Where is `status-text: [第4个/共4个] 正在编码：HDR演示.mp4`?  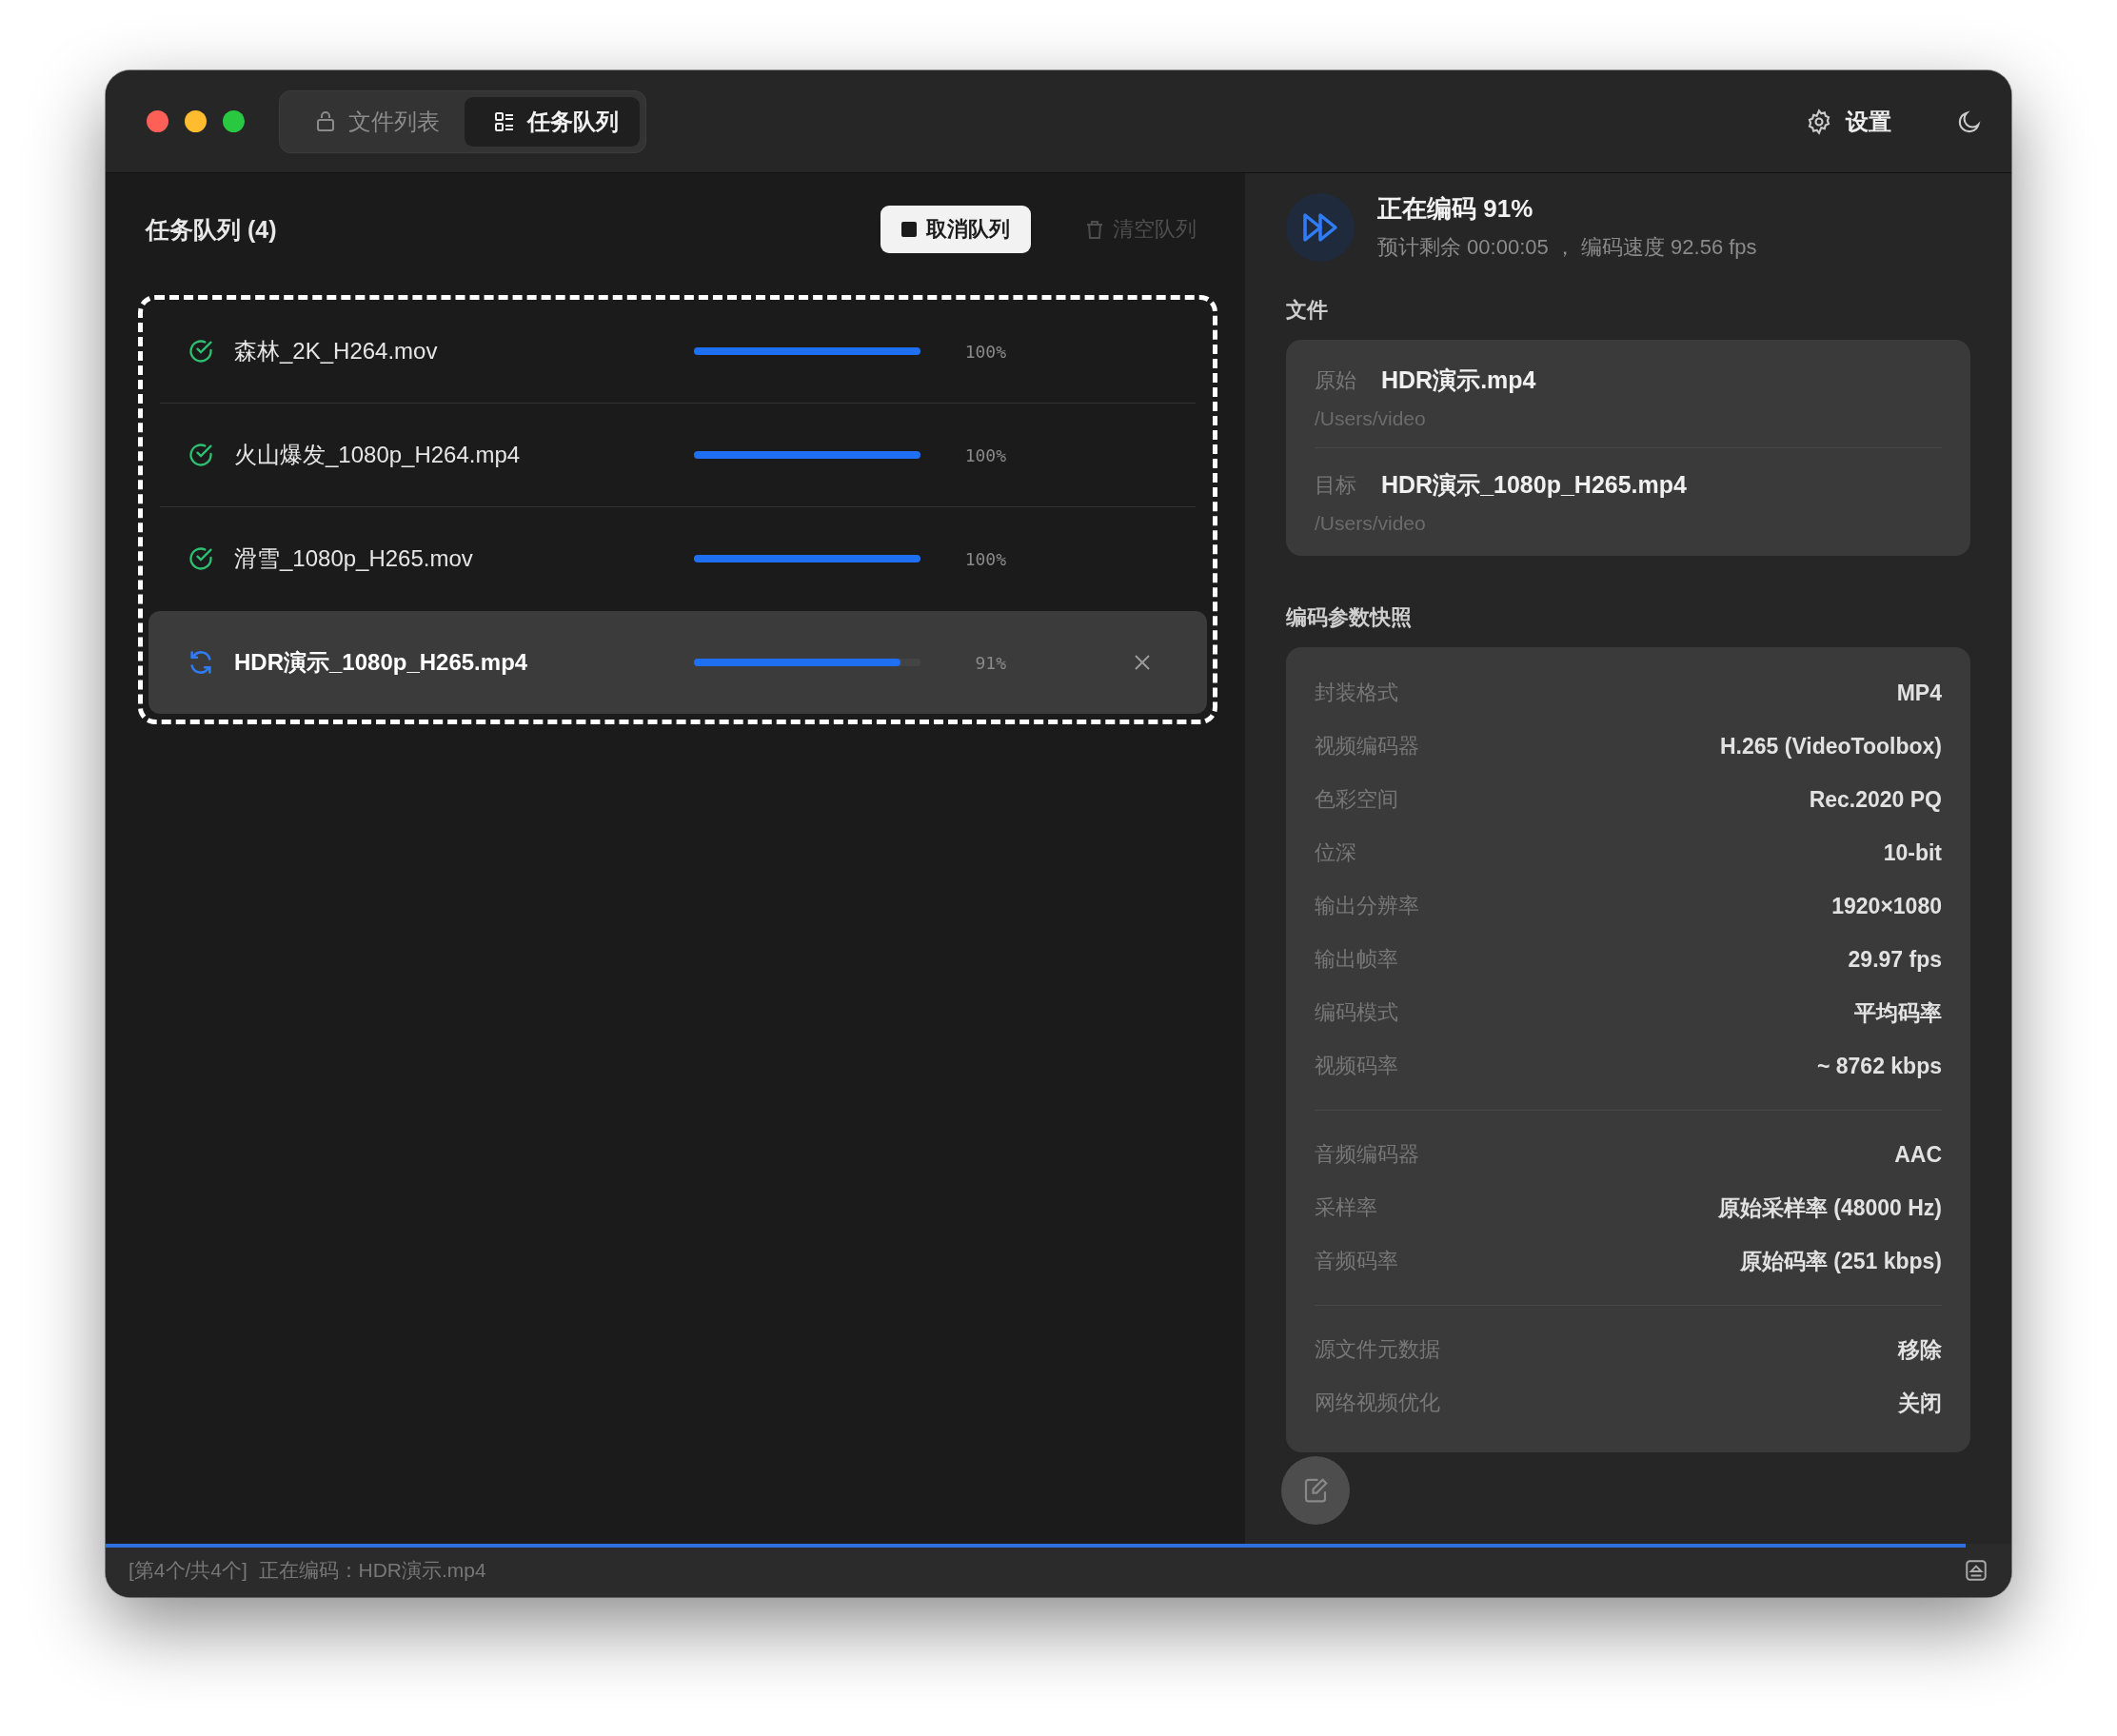
status-text: [第4个/共4个] 正在编码：HDR演示.mp4 is located at coordinates (307, 1570).